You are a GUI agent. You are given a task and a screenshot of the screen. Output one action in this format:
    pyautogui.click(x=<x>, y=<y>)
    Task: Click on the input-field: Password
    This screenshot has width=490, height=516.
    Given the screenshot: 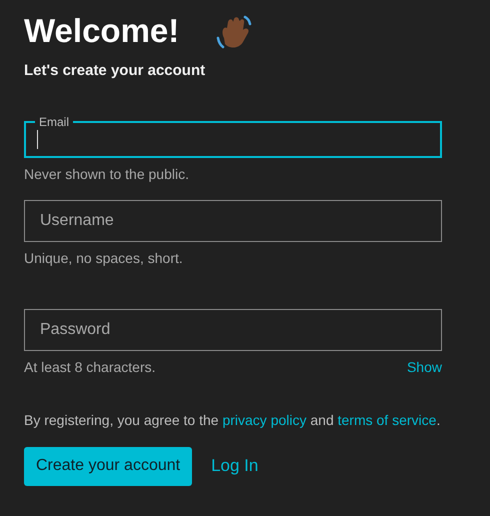 What is the action you would take?
    pyautogui.click(x=233, y=329)
    